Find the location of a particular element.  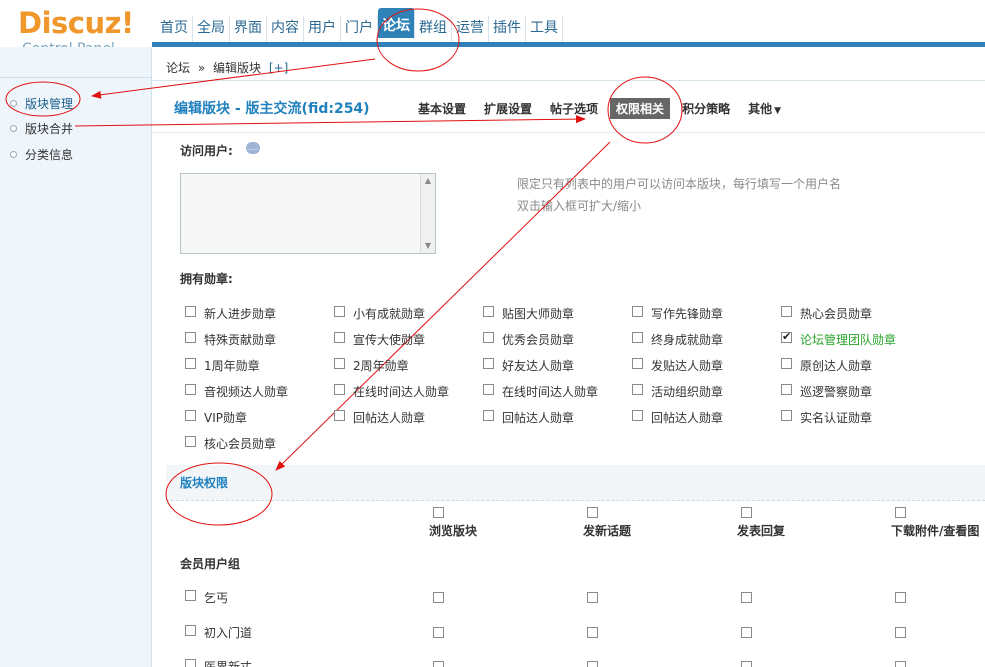

top-nav-item: 首页 is located at coordinates (174, 29).